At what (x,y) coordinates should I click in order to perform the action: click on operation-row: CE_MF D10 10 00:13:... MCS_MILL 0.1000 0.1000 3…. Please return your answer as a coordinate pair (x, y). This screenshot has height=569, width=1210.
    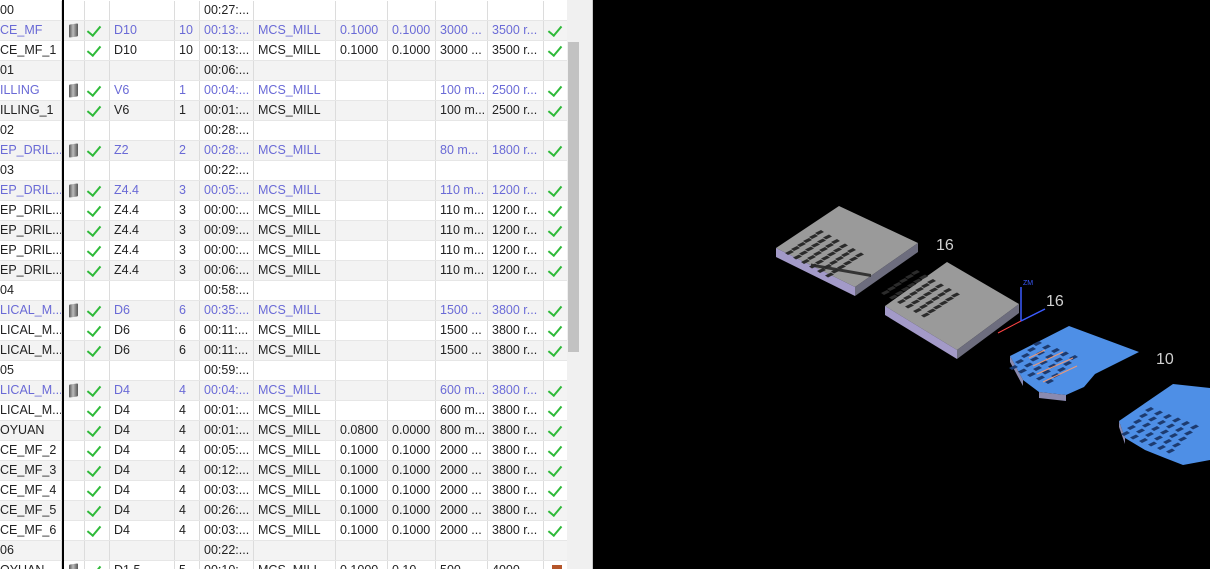
    Looking at the image, I should click on (283, 31).